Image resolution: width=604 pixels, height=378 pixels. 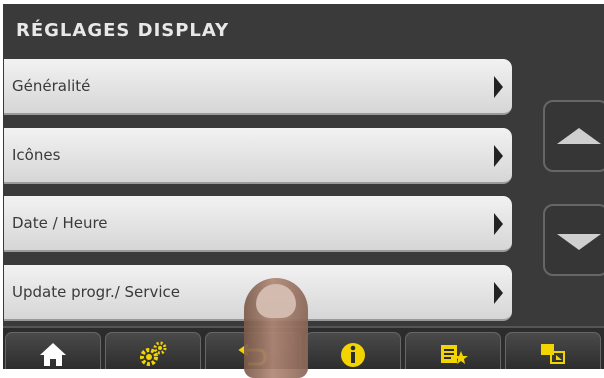 I want to click on favorites-button, so click(x=453, y=350).